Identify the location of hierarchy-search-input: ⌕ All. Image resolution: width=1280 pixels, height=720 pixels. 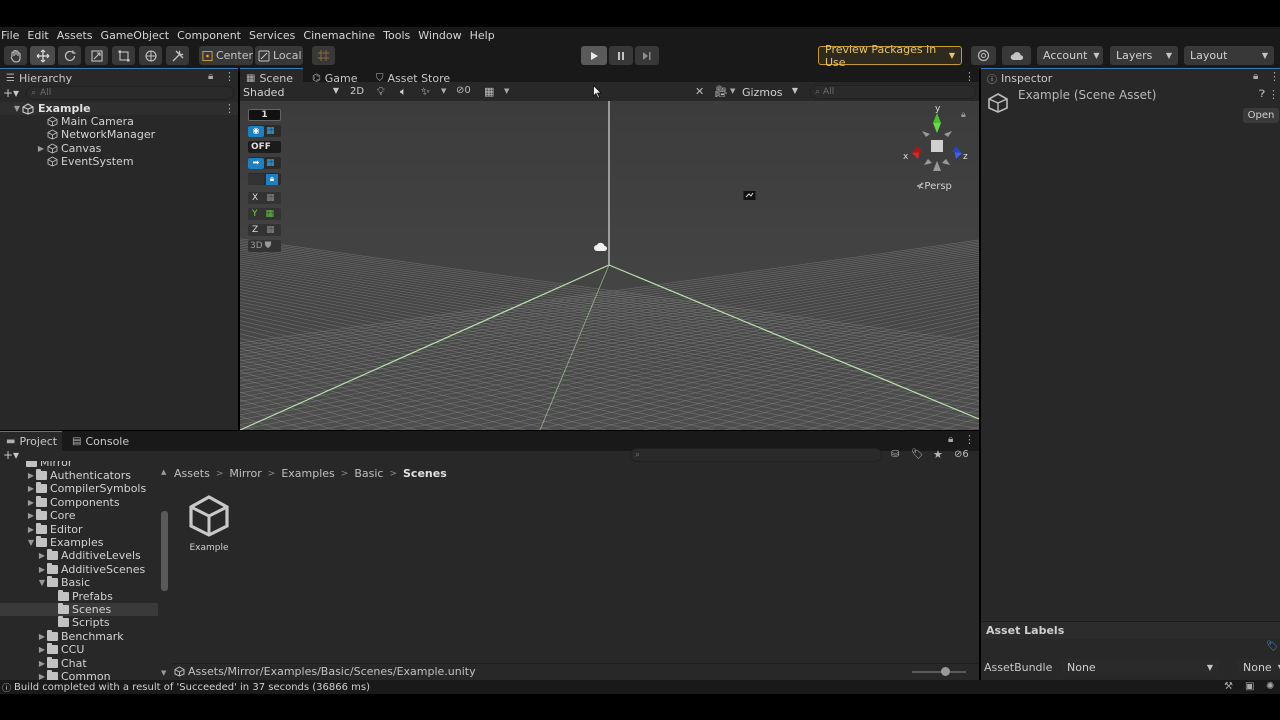
(130, 93).